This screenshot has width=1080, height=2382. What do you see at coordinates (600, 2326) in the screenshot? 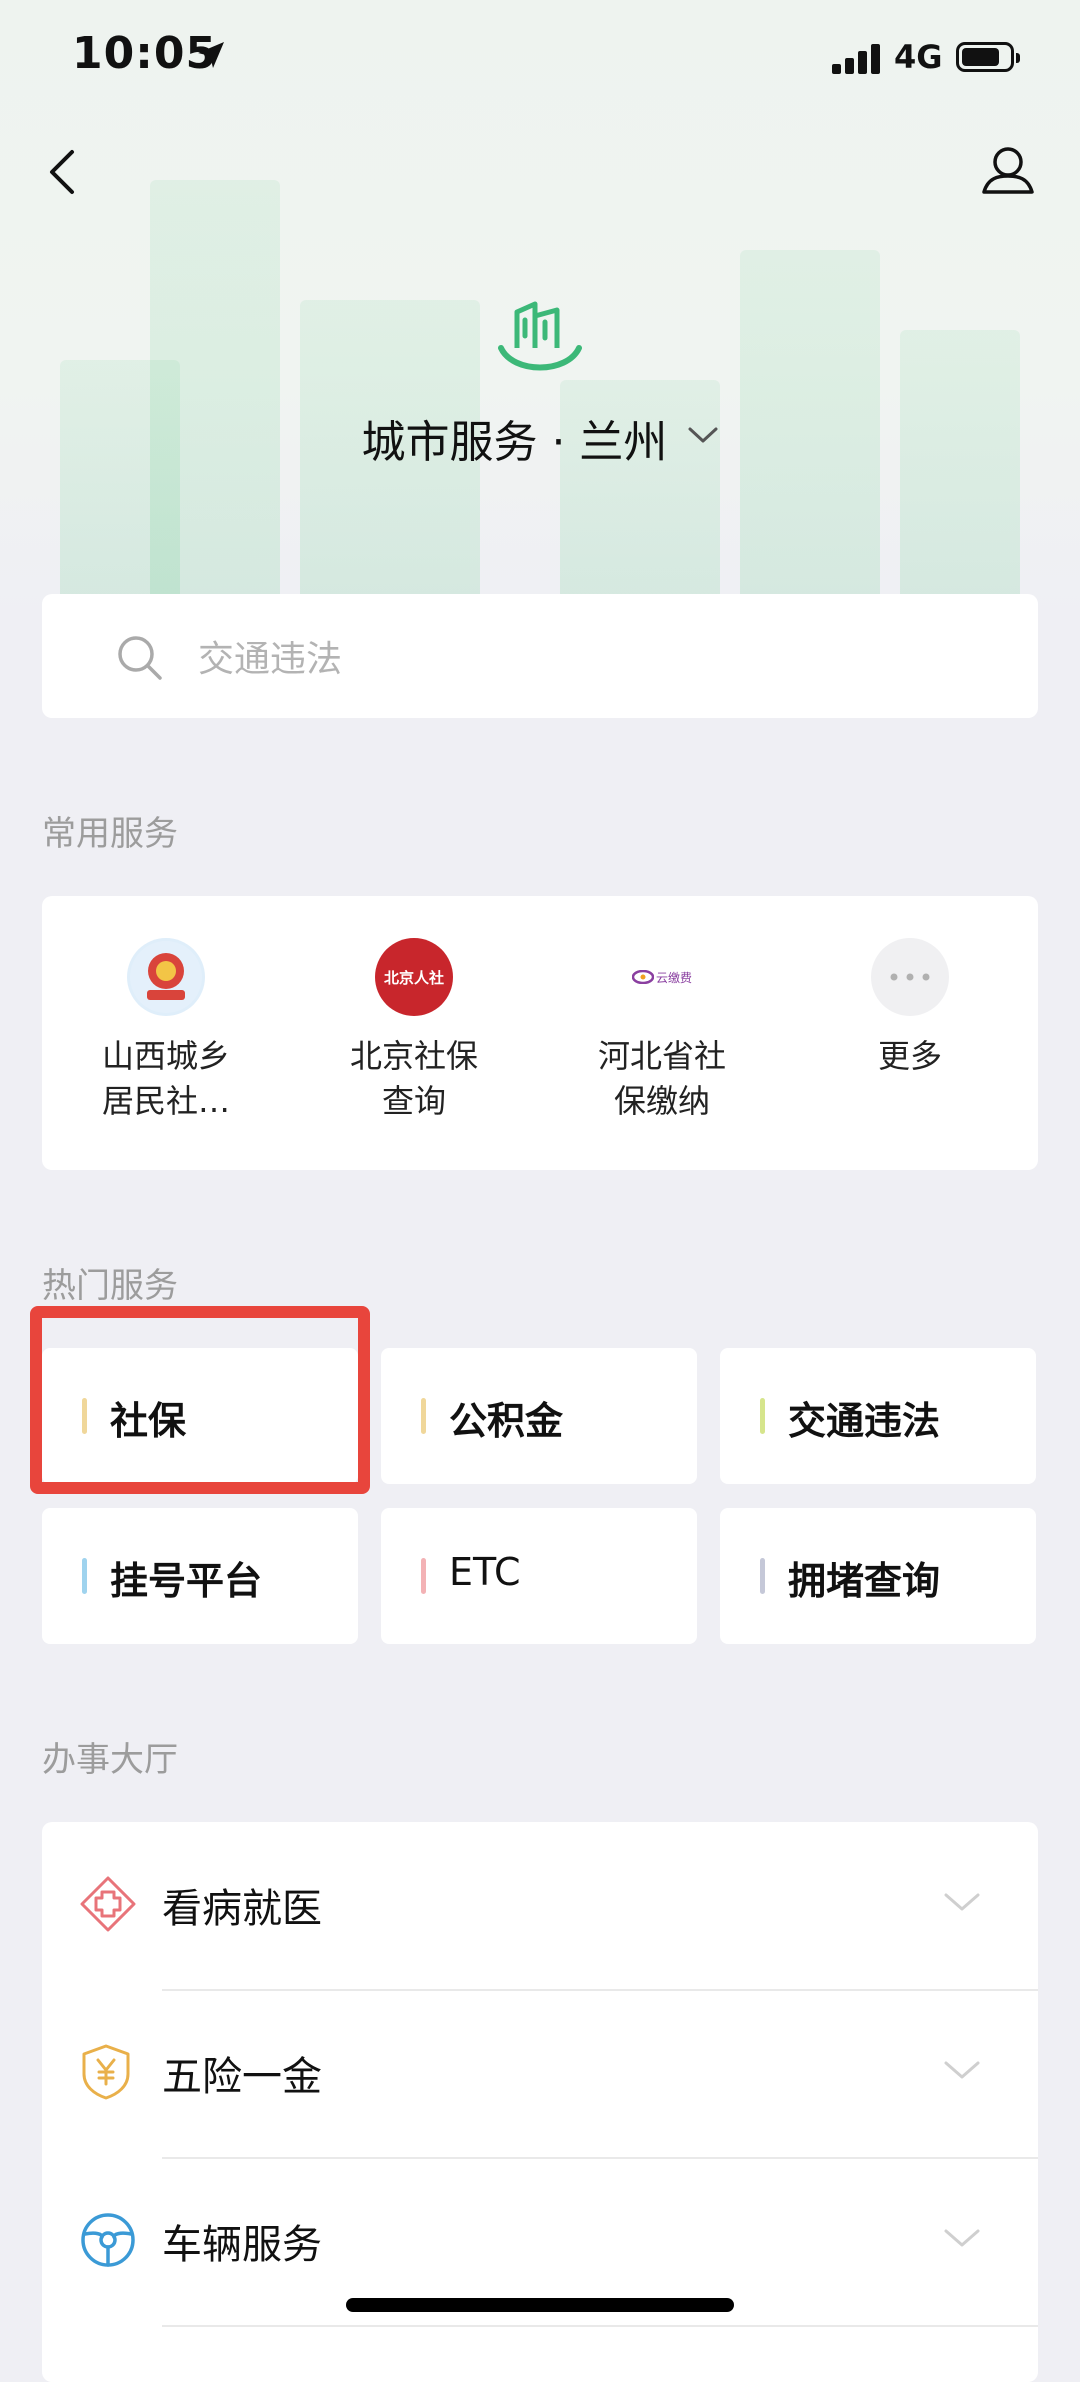
I see `divider` at bounding box center [600, 2326].